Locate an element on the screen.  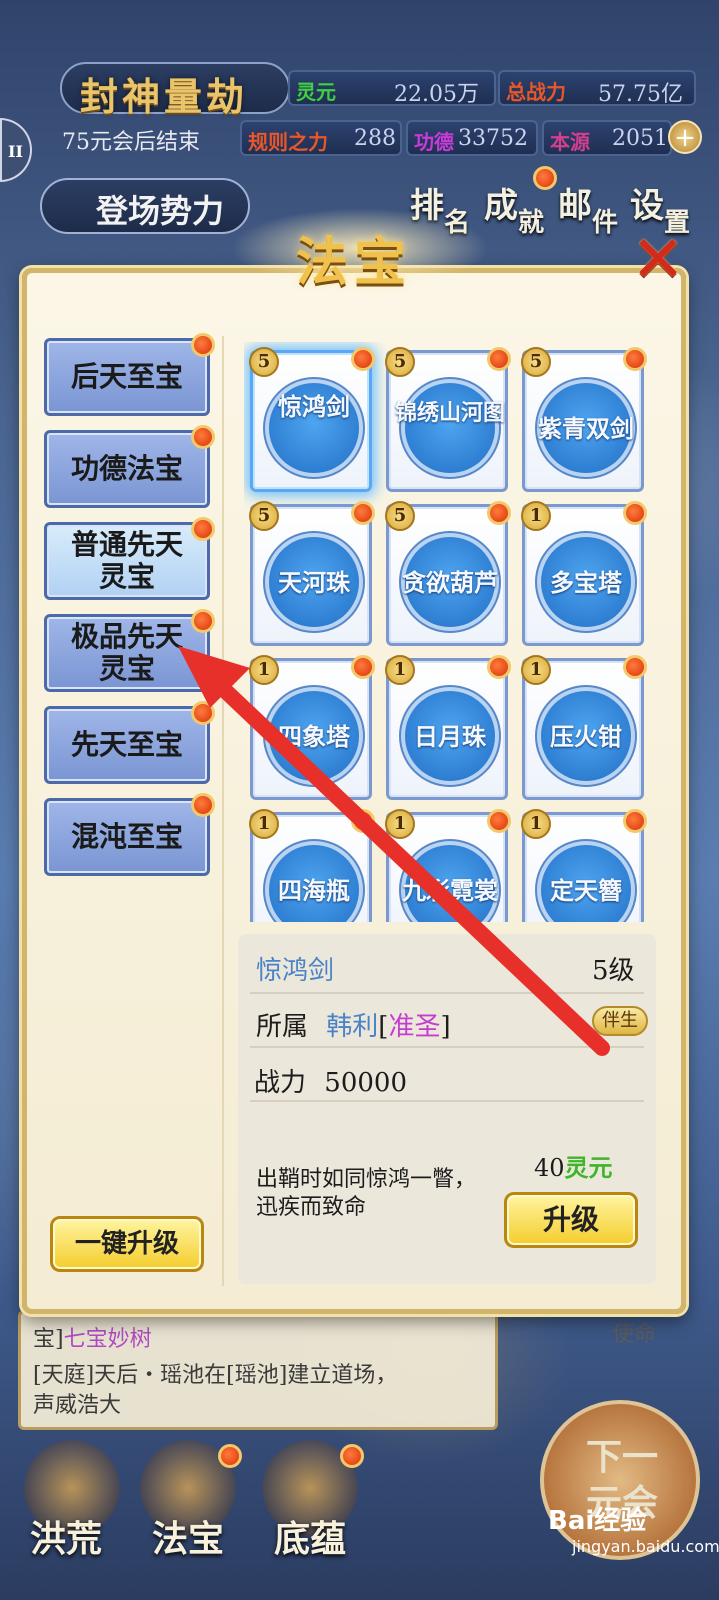
category-label: 普通先天灵宝 is located at coordinates (126, 560).